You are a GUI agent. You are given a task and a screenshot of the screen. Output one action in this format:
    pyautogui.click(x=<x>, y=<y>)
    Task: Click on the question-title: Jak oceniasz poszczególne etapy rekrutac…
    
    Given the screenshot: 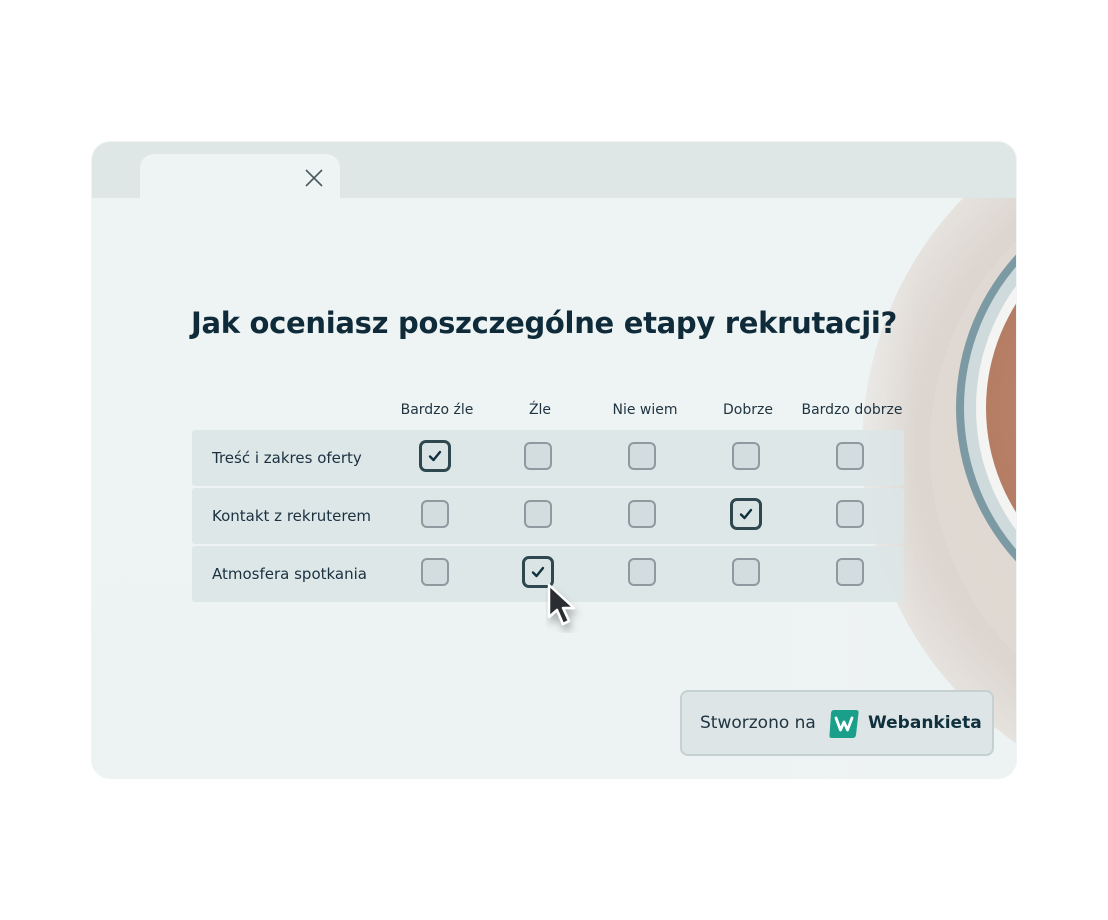 What is the action you would take?
    pyautogui.click(x=544, y=323)
    